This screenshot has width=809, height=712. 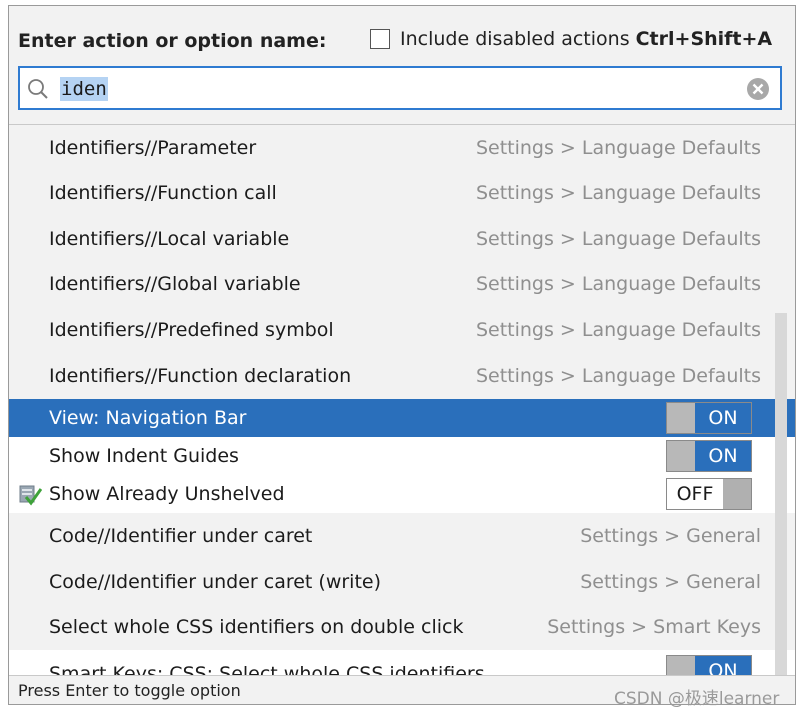 I want to click on search-query-text: iden, so click(x=84, y=89).